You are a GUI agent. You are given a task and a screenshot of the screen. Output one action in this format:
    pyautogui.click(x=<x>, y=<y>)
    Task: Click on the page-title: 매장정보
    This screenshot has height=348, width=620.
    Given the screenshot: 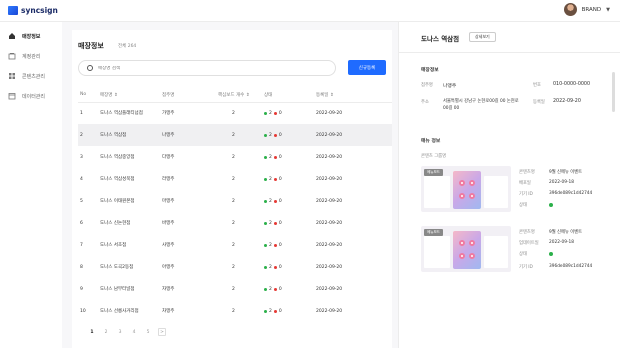 What is the action you would take?
    pyautogui.click(x=91, y=46)
    